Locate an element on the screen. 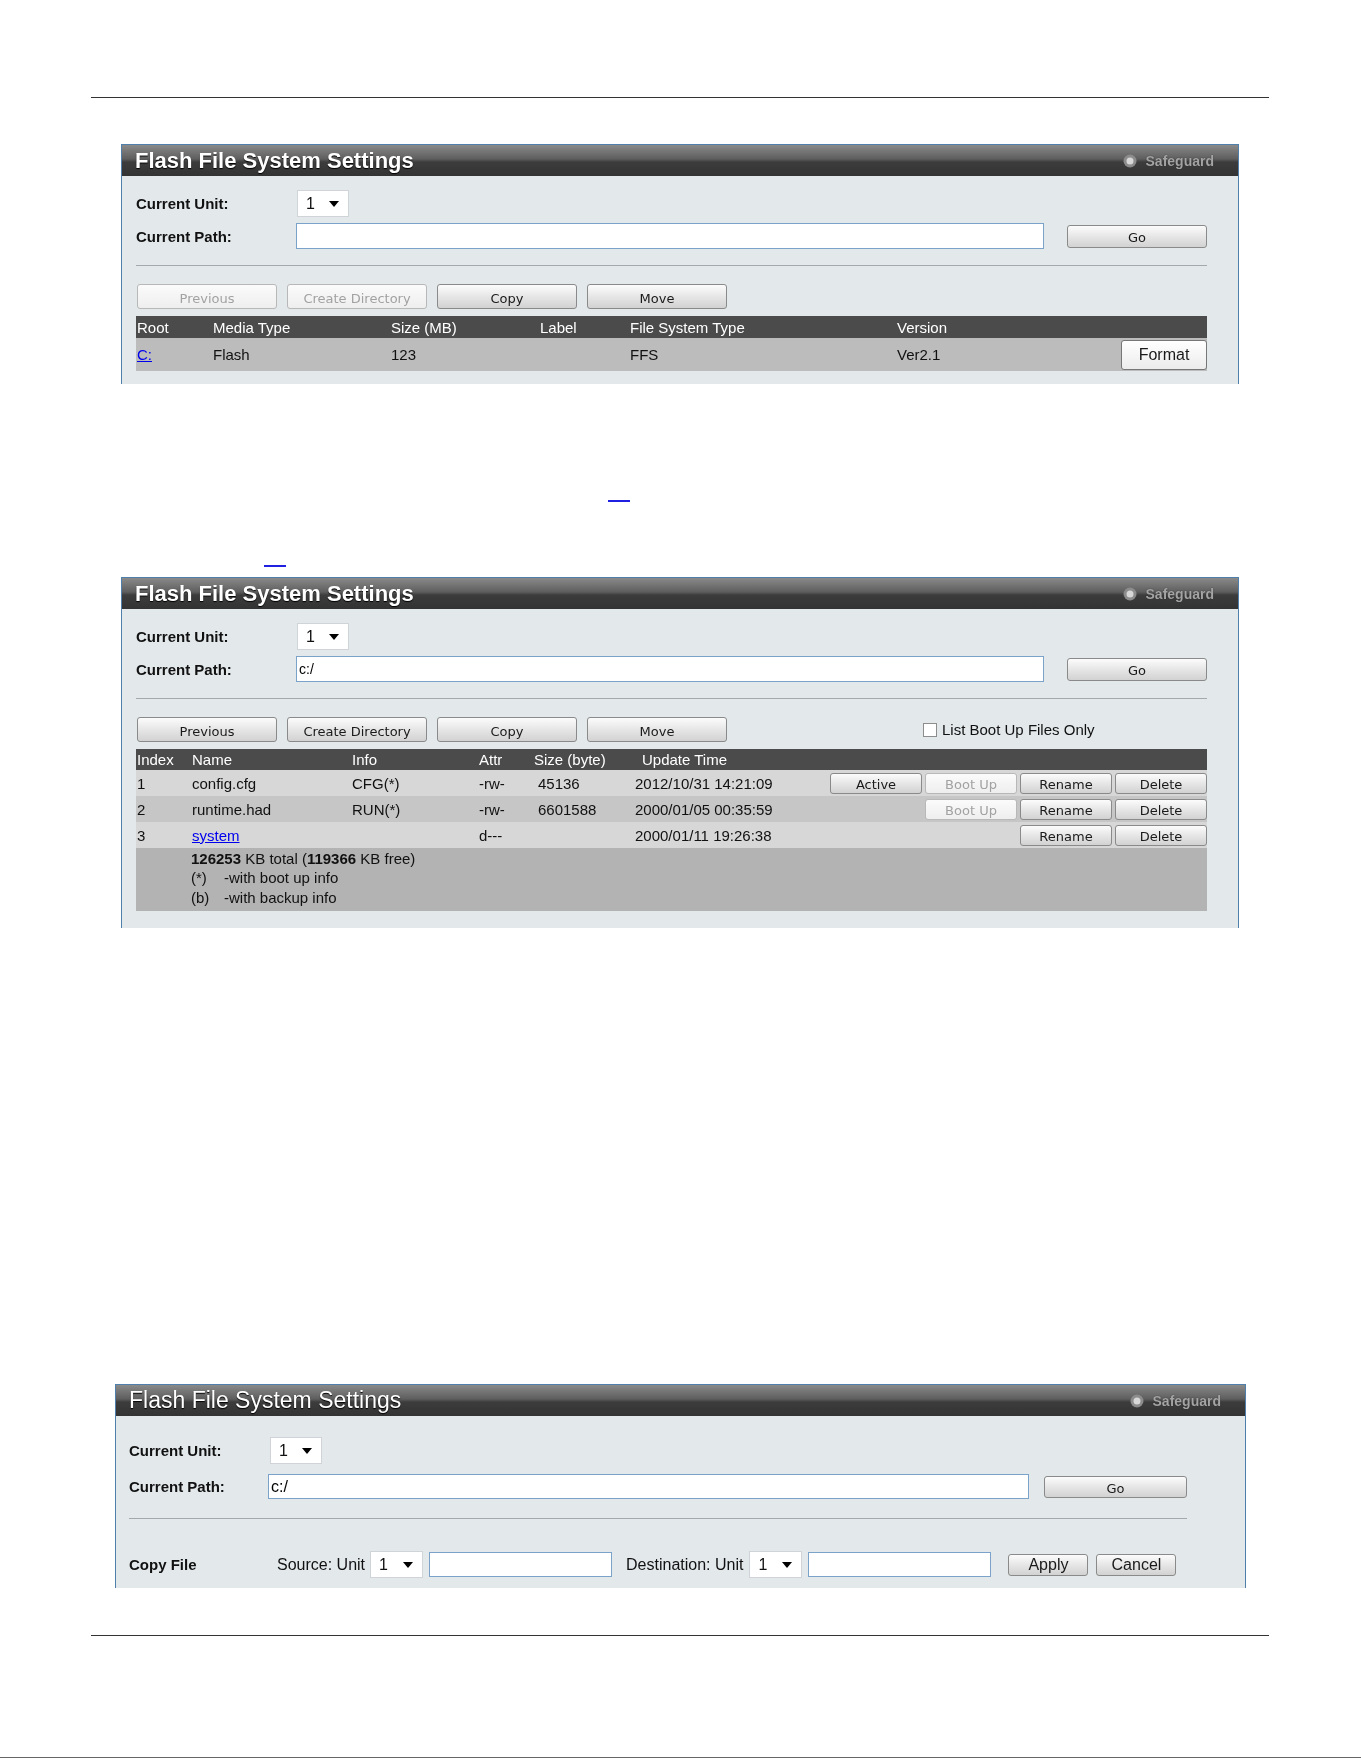 Image resolution: width=1361 pixels, height=1761 pixels. table-cell-text: Ver2.1 is located at coordinates (919, 354).